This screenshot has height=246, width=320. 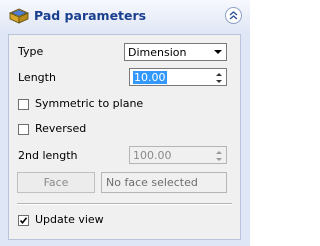 I want to click on pad-icon, so click(x=19, y=16).